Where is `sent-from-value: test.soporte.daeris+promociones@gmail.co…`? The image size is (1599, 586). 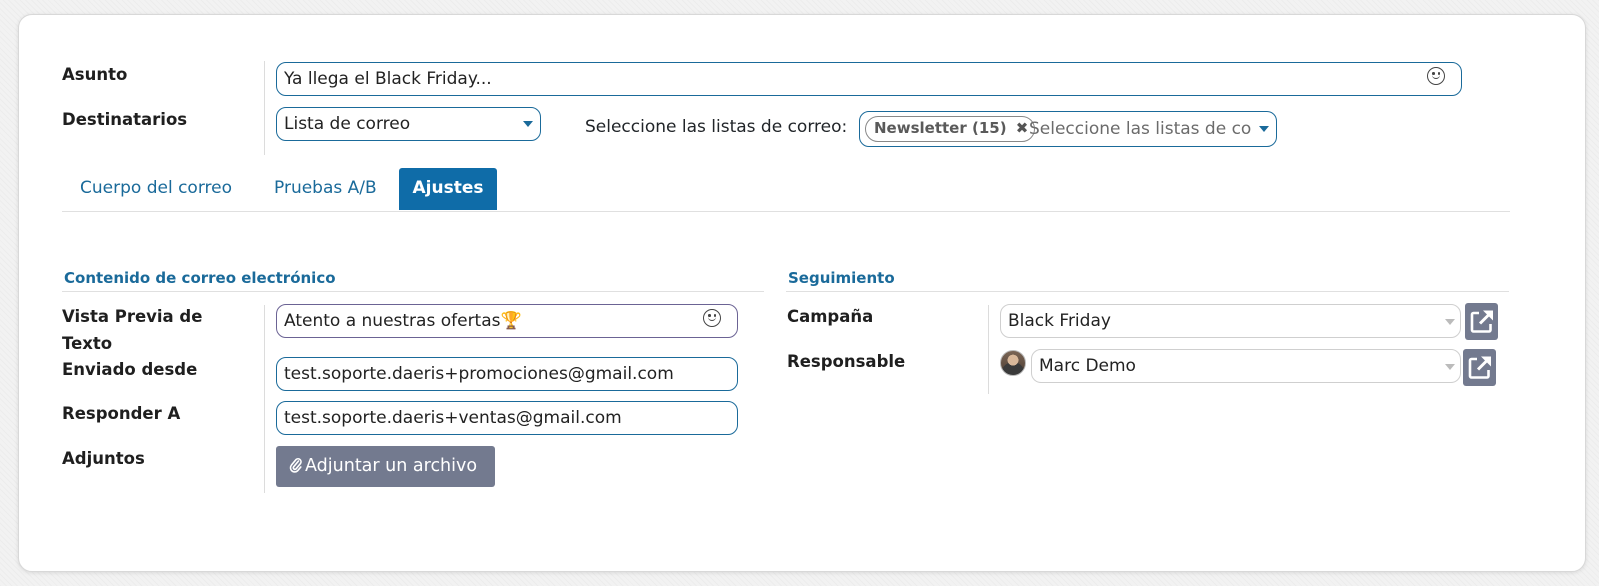 sent-from-value: test.soporte.daeris+promociones@gmail.co… is located at coordinates (479, 374).